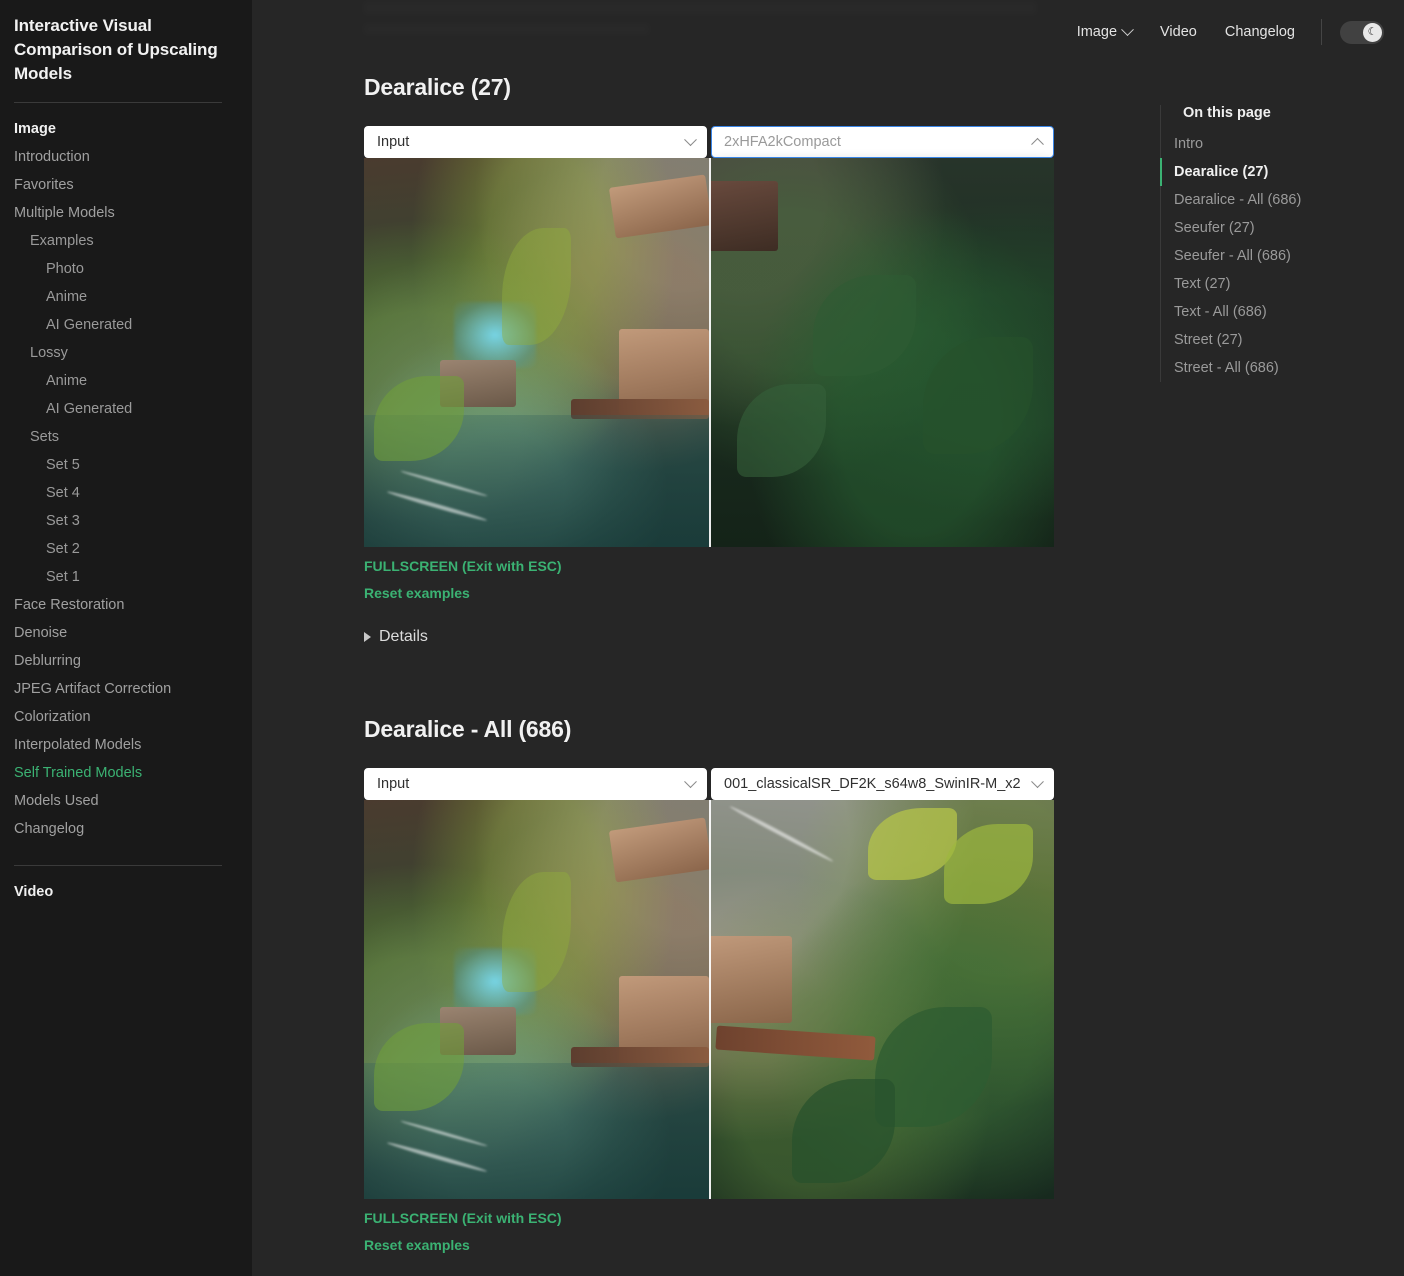 Image resolution: width=1404 pixels, height=1276 pixels. Describe the element at coordinates (1037, 144) in the screenshot. I see `chevron-up-icon` at that location.